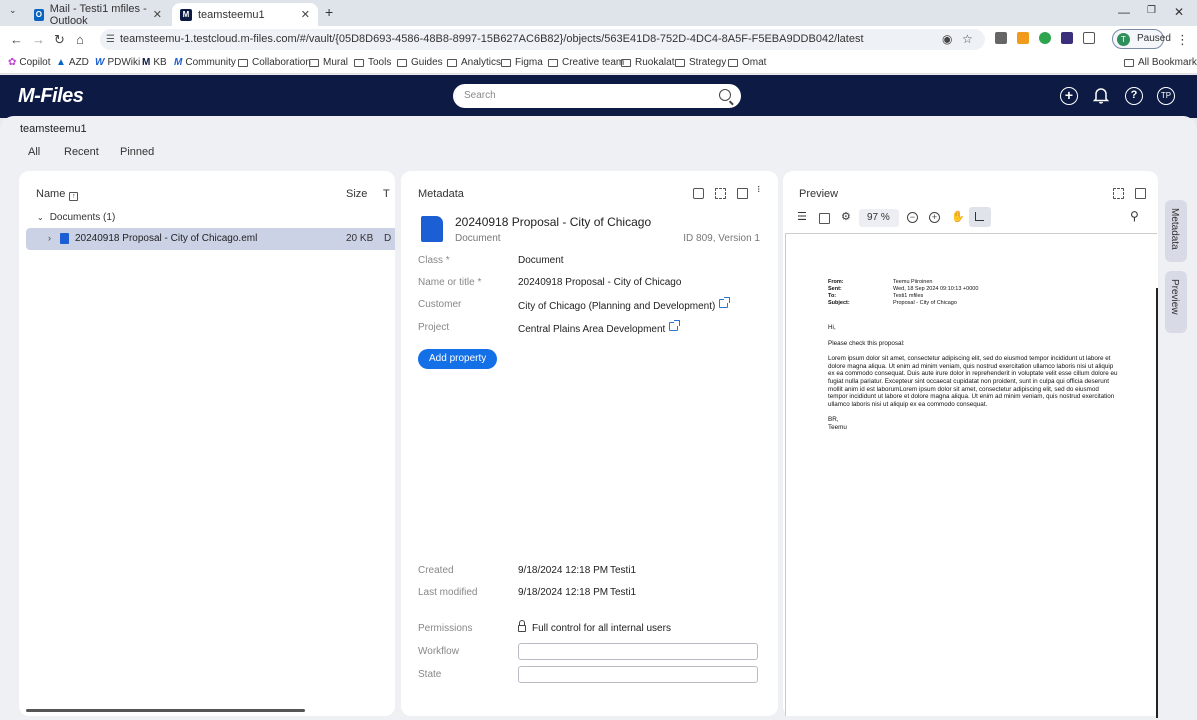 Image resolution: width=1197 pixels, height=720 pixels. What do you see at coordinates (57, 194) in the screenshot?
I see `column-header-name: Name ↑` at bounding box center [57, 194].